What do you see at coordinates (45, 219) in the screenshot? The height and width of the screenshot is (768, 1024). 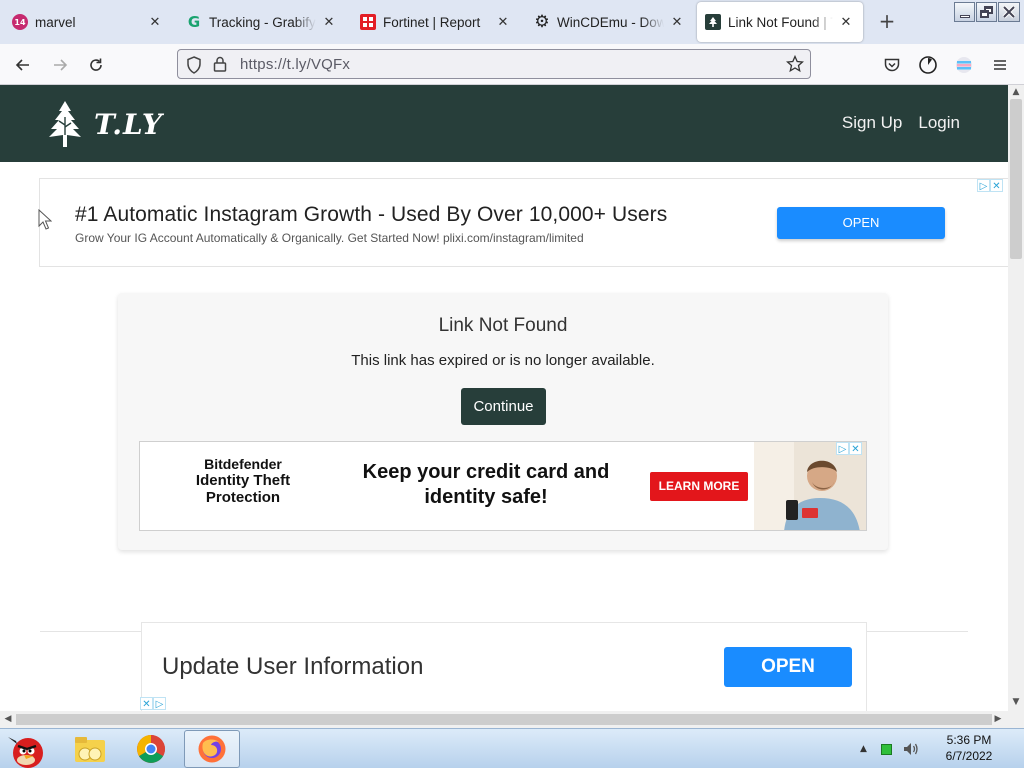 I see `mouse-cursor-icon` at bounding box center [45, 219].